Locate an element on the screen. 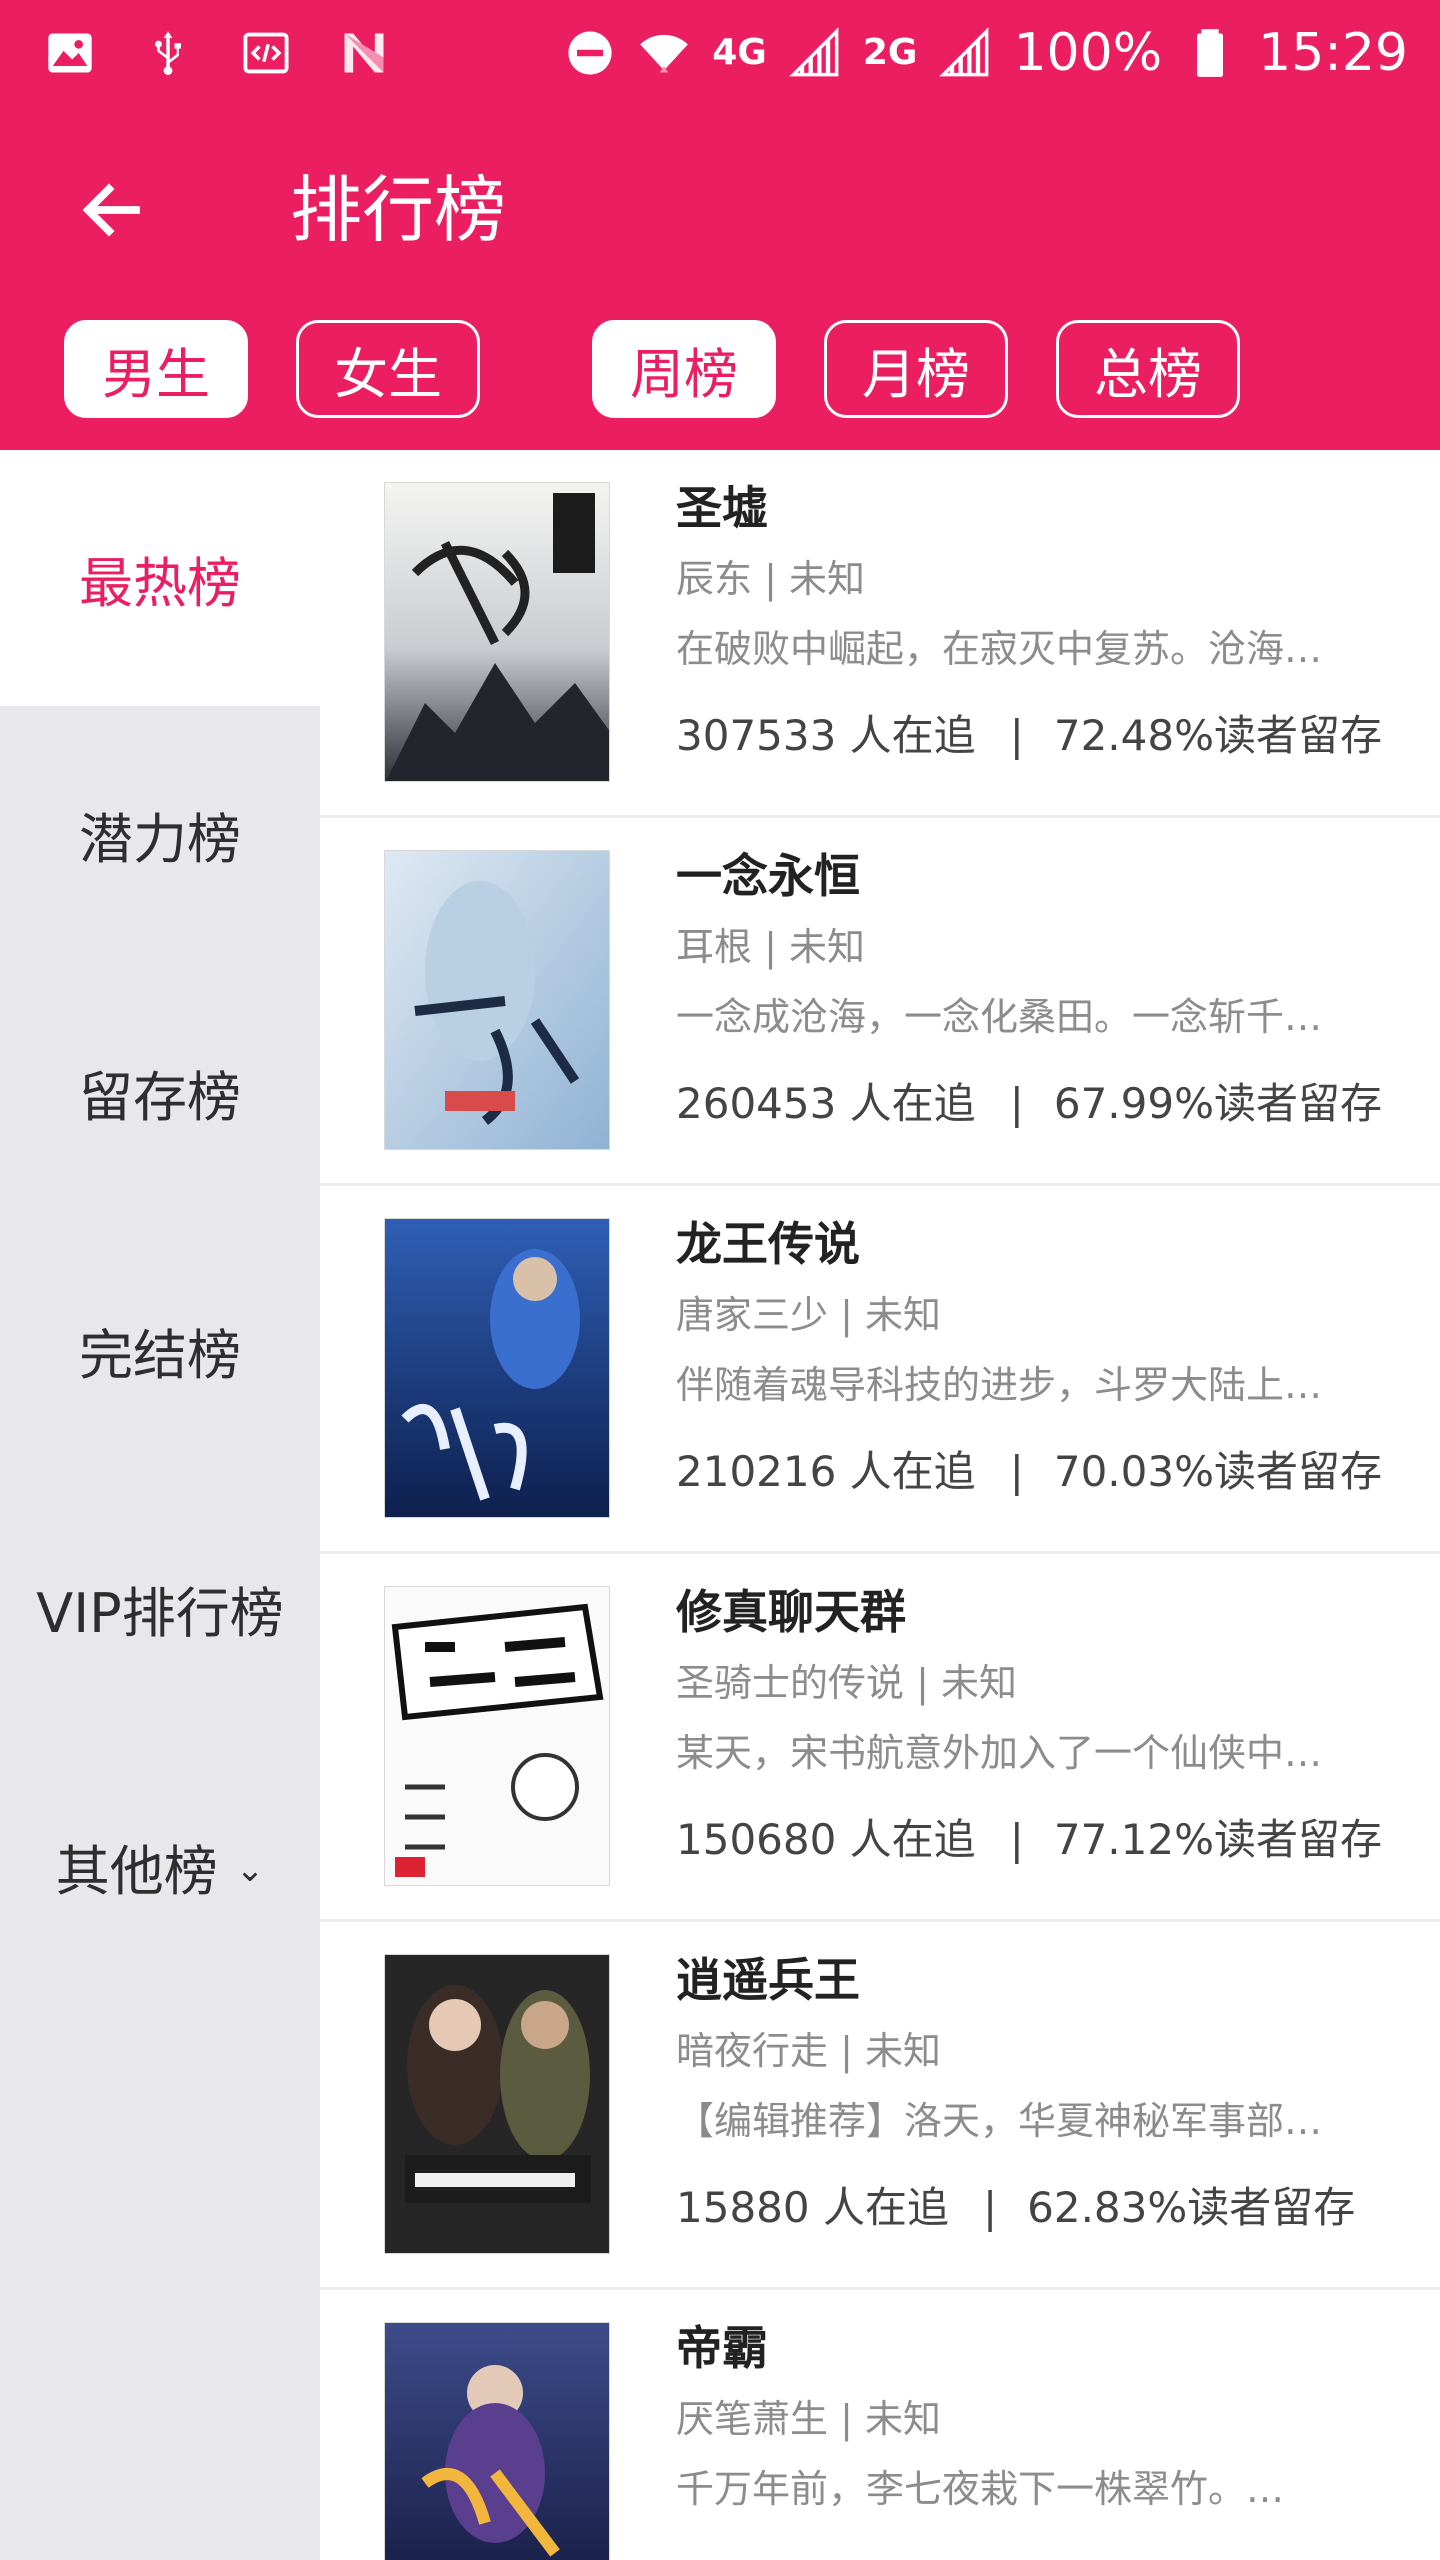 The height and width of the screenshot is (2560, 1440). book-title: 圣墟 is located at coordinates (722, 508).